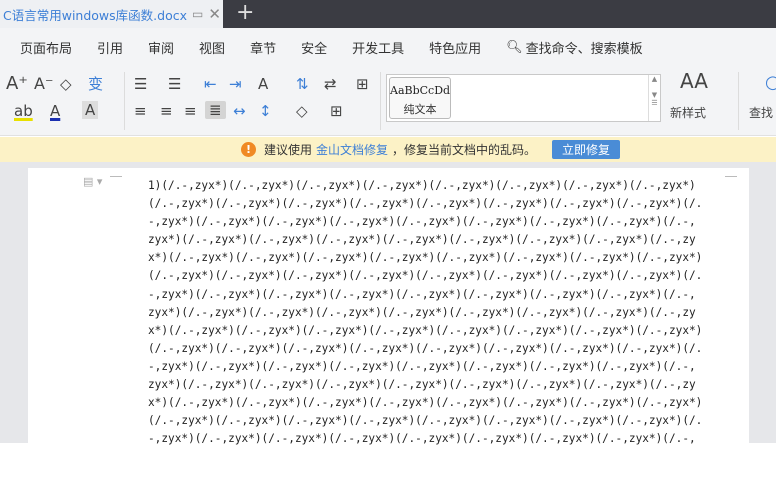 This screenshot has height=485, width=776. What do you see at coordinates (66, 84) in the screenshot?
I see `clear-format-icon: ◇` at bounding box center [66, 84].